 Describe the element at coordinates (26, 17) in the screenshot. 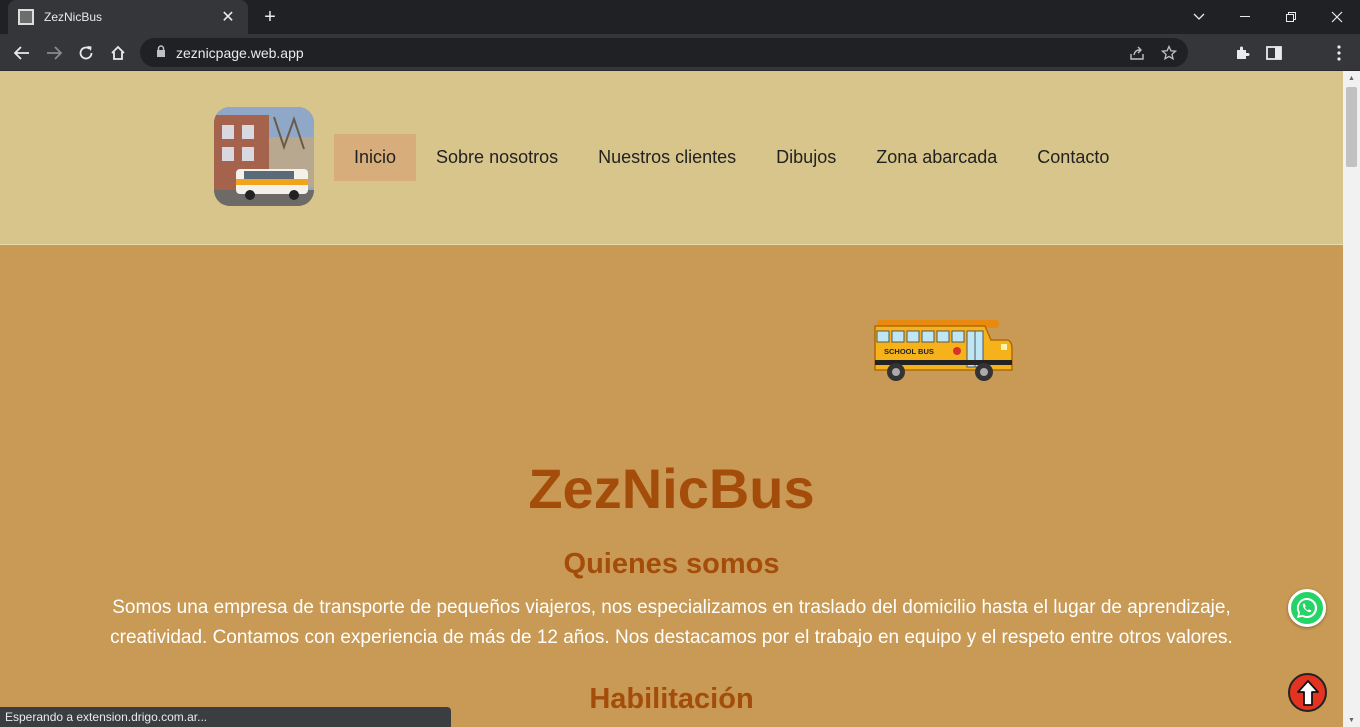

I see `tab-favicon-icon` at that location.